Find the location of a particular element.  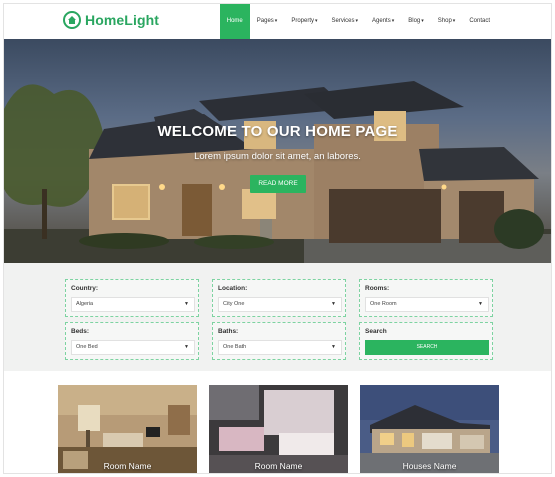

nav-label: Services is located at coordinates (343, 21).